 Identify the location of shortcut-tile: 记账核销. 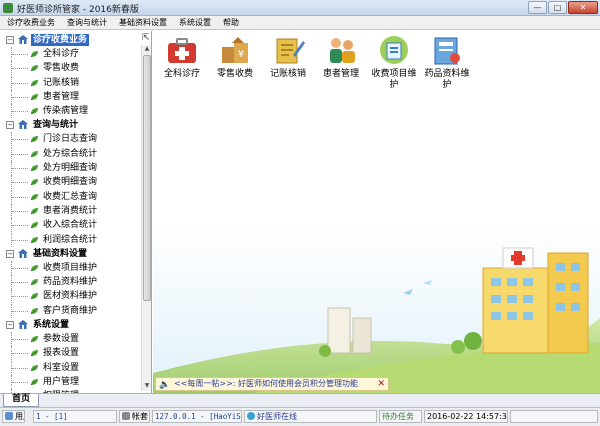
(288, 56).